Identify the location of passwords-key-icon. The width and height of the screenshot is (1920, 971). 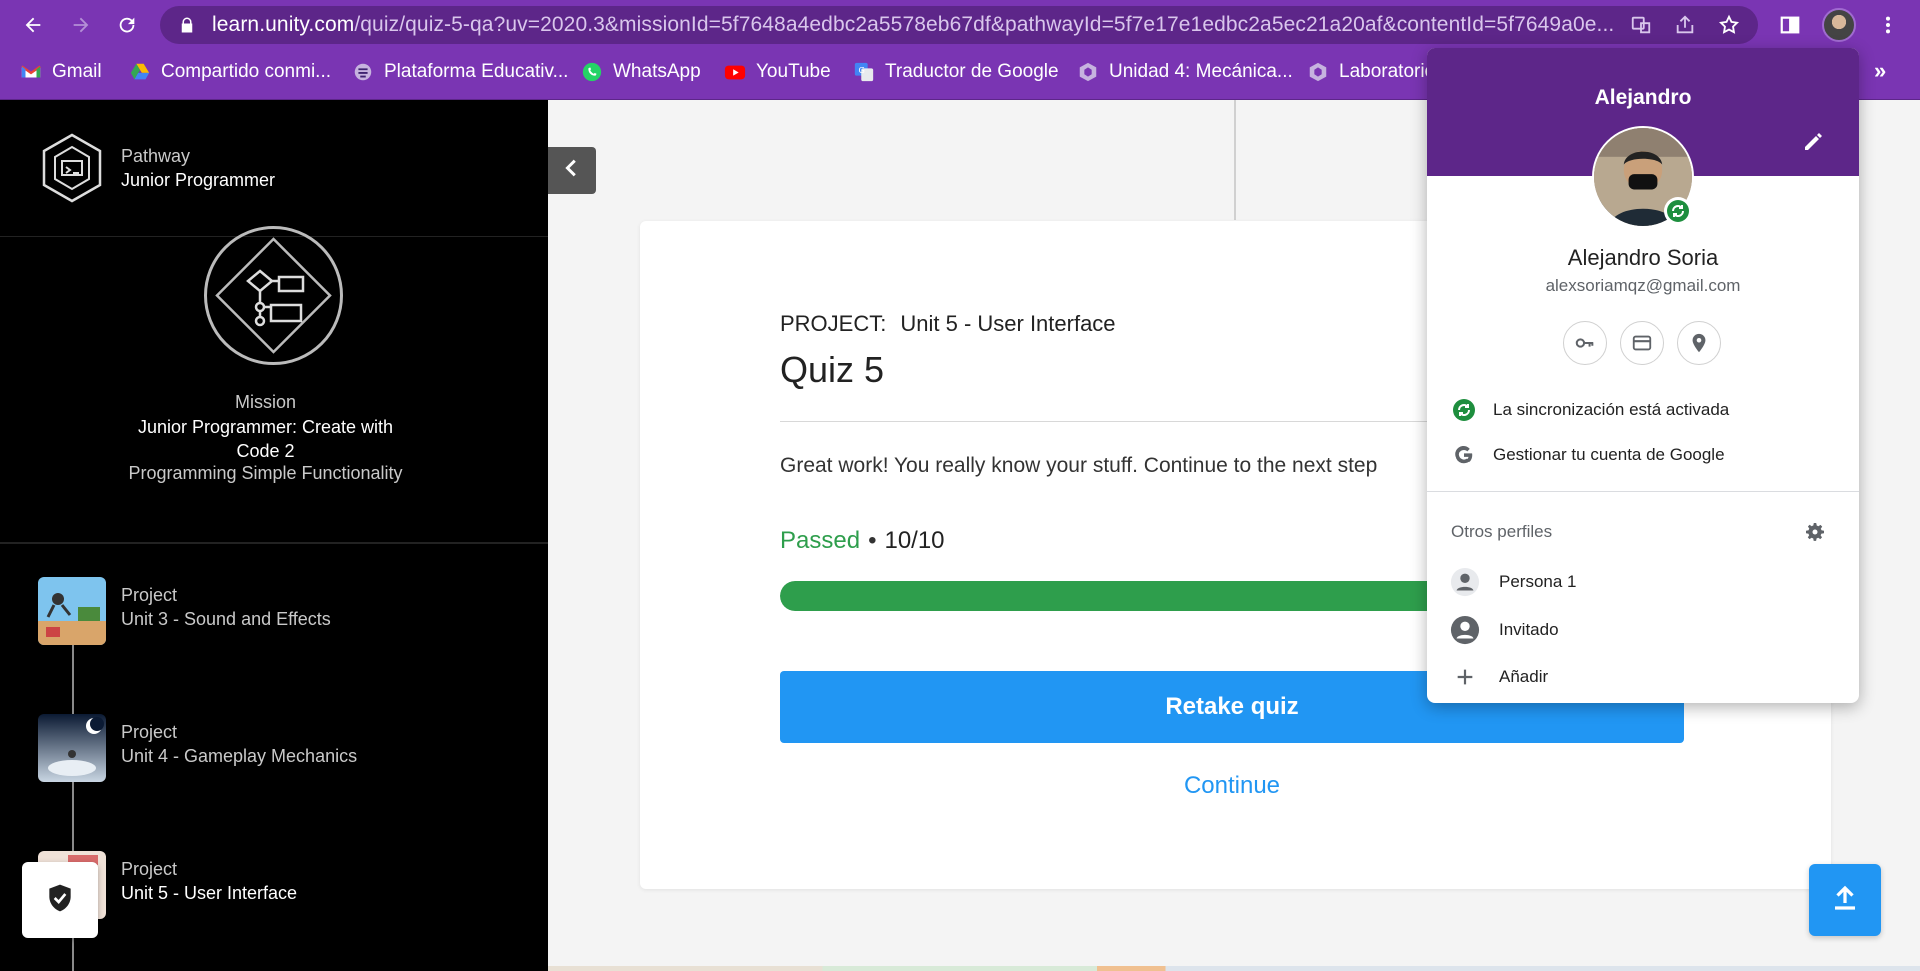
(1585, 343).